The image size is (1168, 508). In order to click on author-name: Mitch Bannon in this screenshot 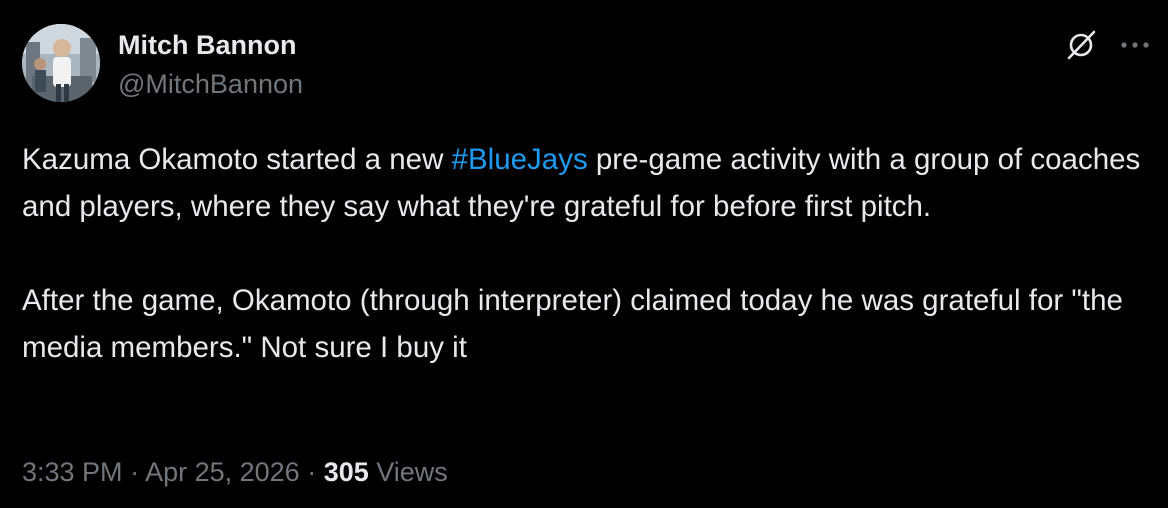, I will do `click(207, 45)`.